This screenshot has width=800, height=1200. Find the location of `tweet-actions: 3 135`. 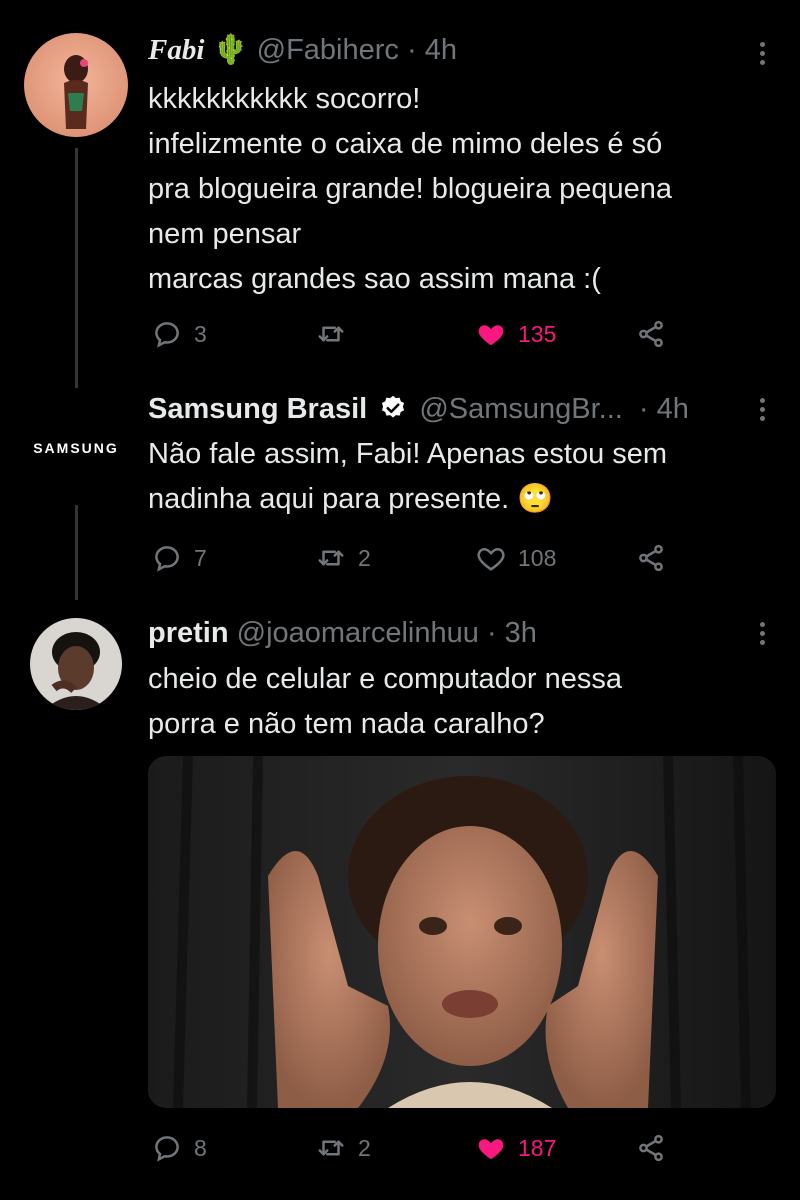

tweet-actions: 3 135 is located at coordinates (418, 334).